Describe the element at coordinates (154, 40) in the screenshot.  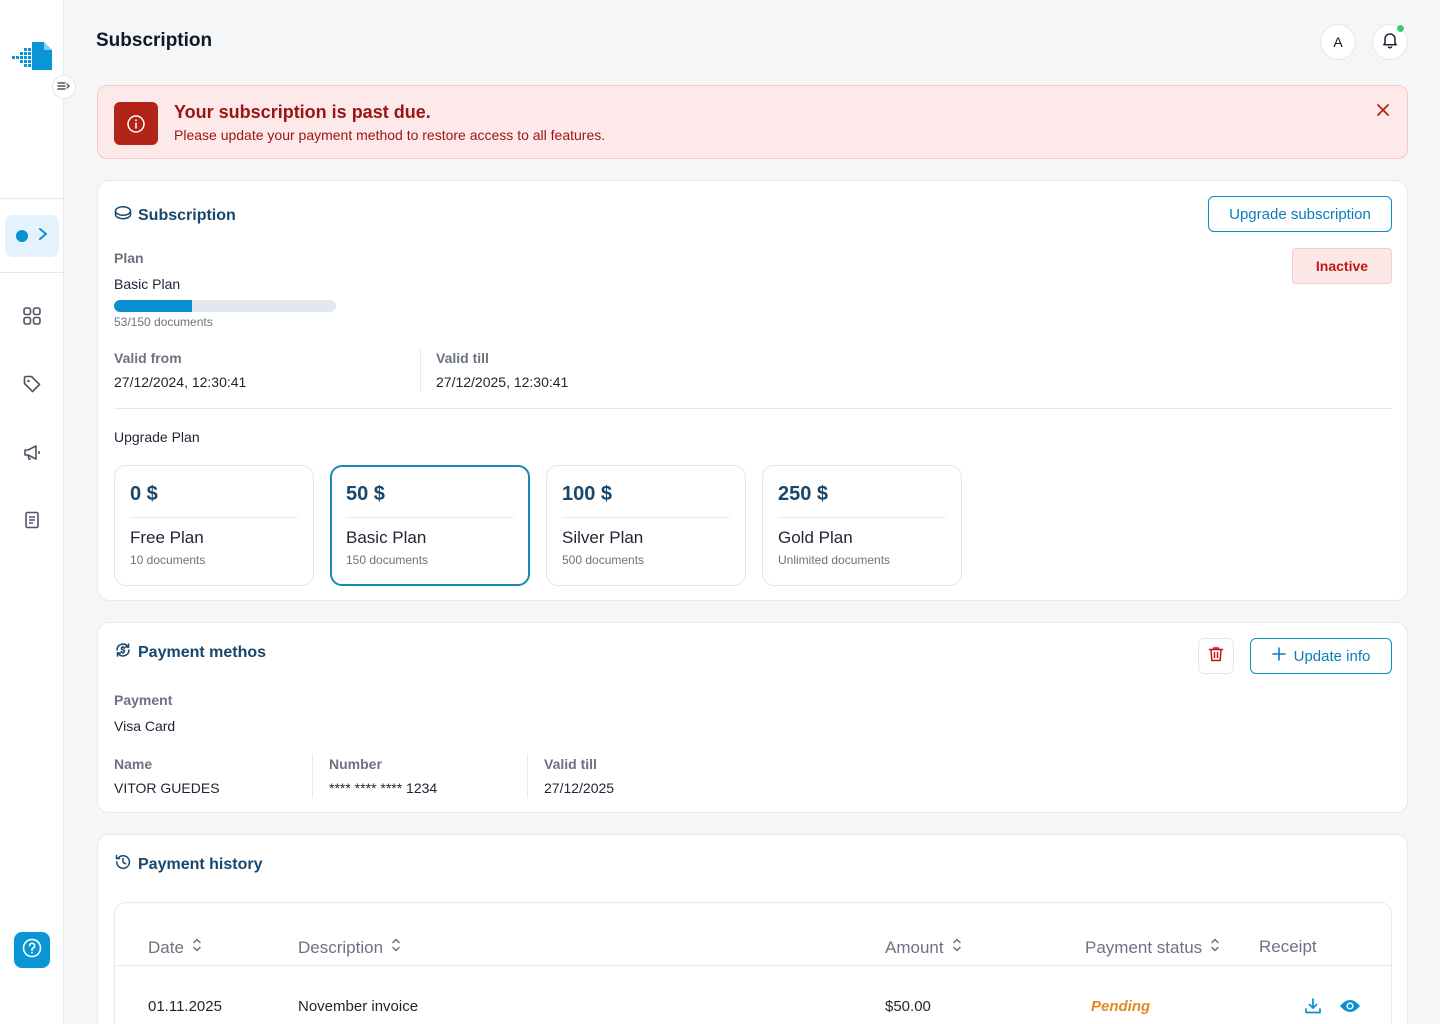
I see `page-title: Subscription` at that location.